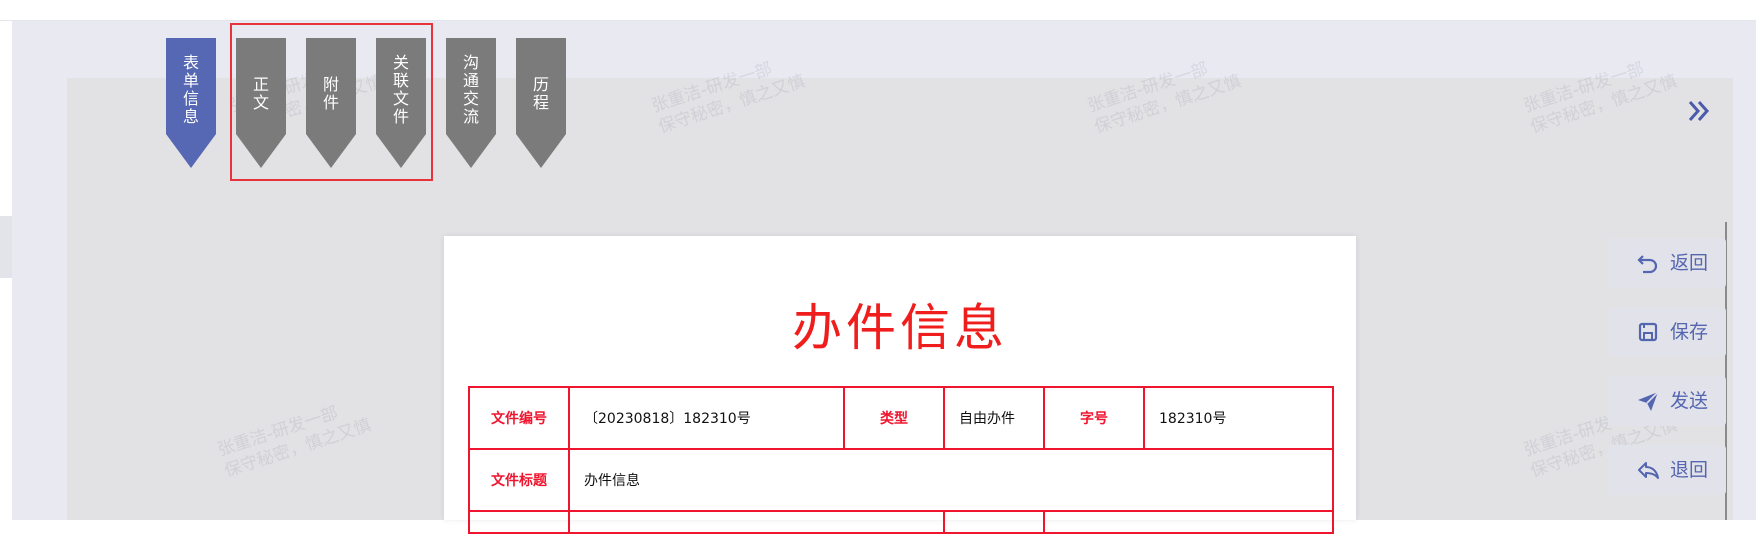 Image resolution: width=1756 pixels, height=534 pixels. I want to click on file-title-label: 文件标题, so click(519, 480).